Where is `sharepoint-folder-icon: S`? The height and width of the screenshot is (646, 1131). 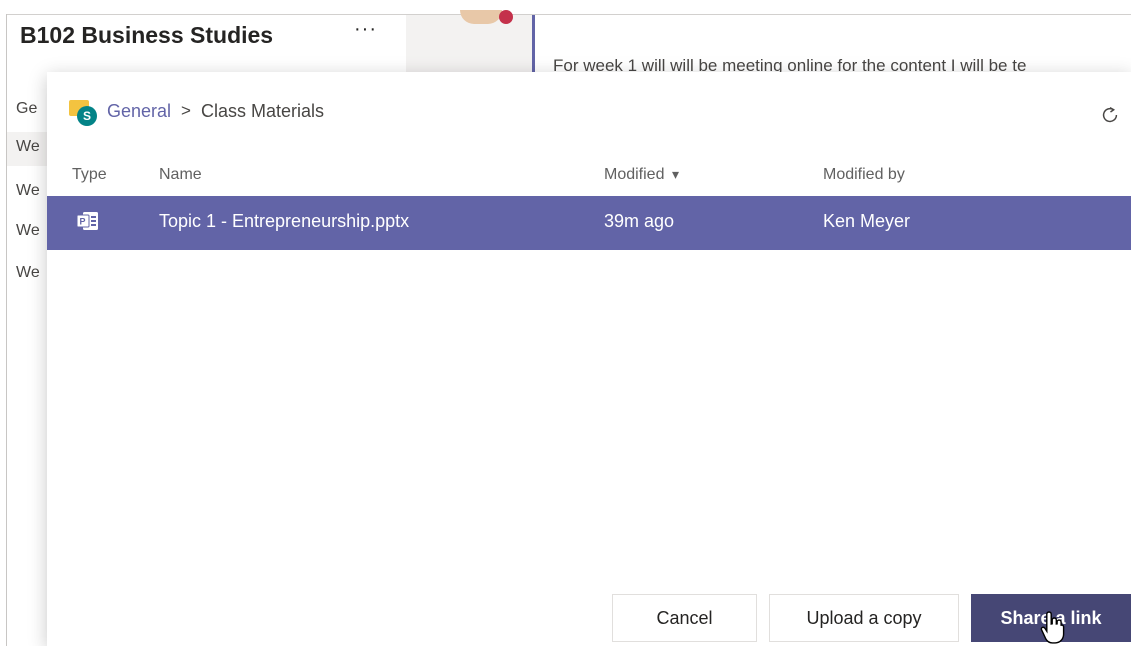 sharepoint-folder-icon: S is located at coordinates (84, 111).